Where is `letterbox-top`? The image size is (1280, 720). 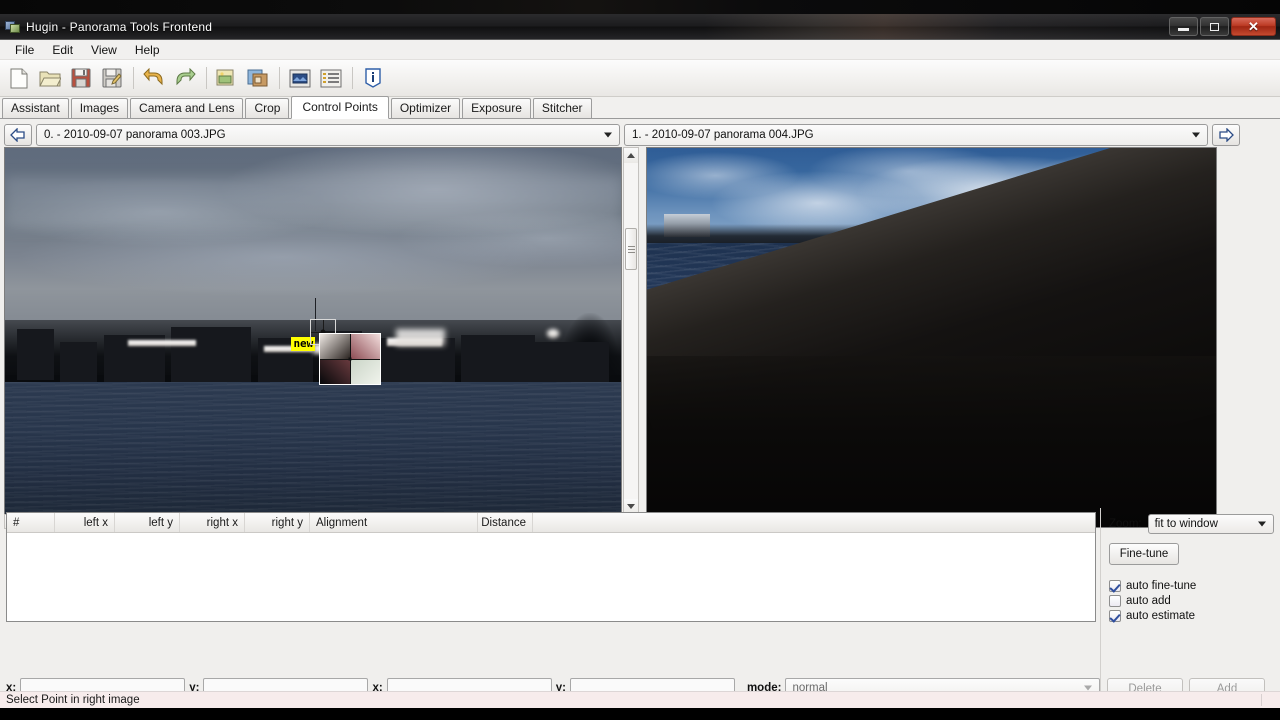 letterbox-top is located at coordinates (640, 7).